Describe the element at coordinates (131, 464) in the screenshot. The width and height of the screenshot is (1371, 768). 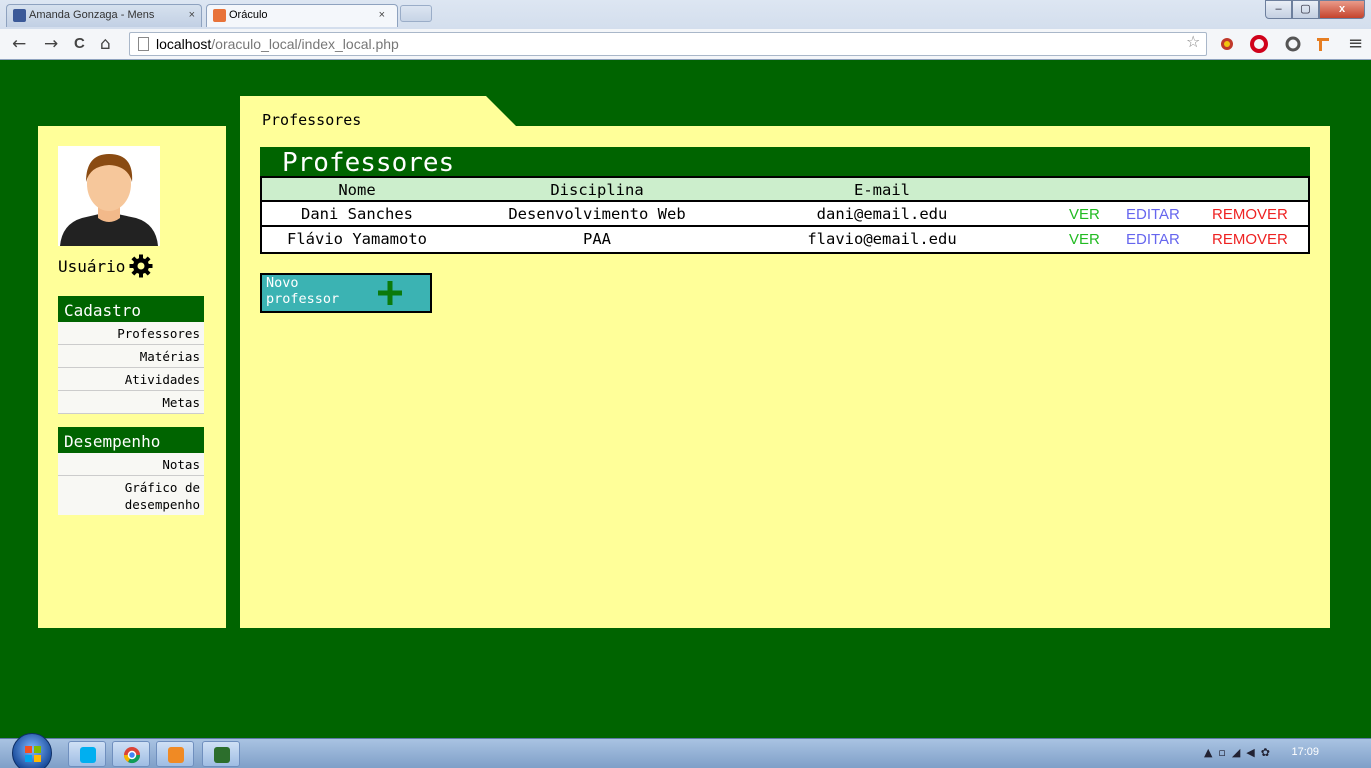
I see `menu-item-notas: Notas` at that location.